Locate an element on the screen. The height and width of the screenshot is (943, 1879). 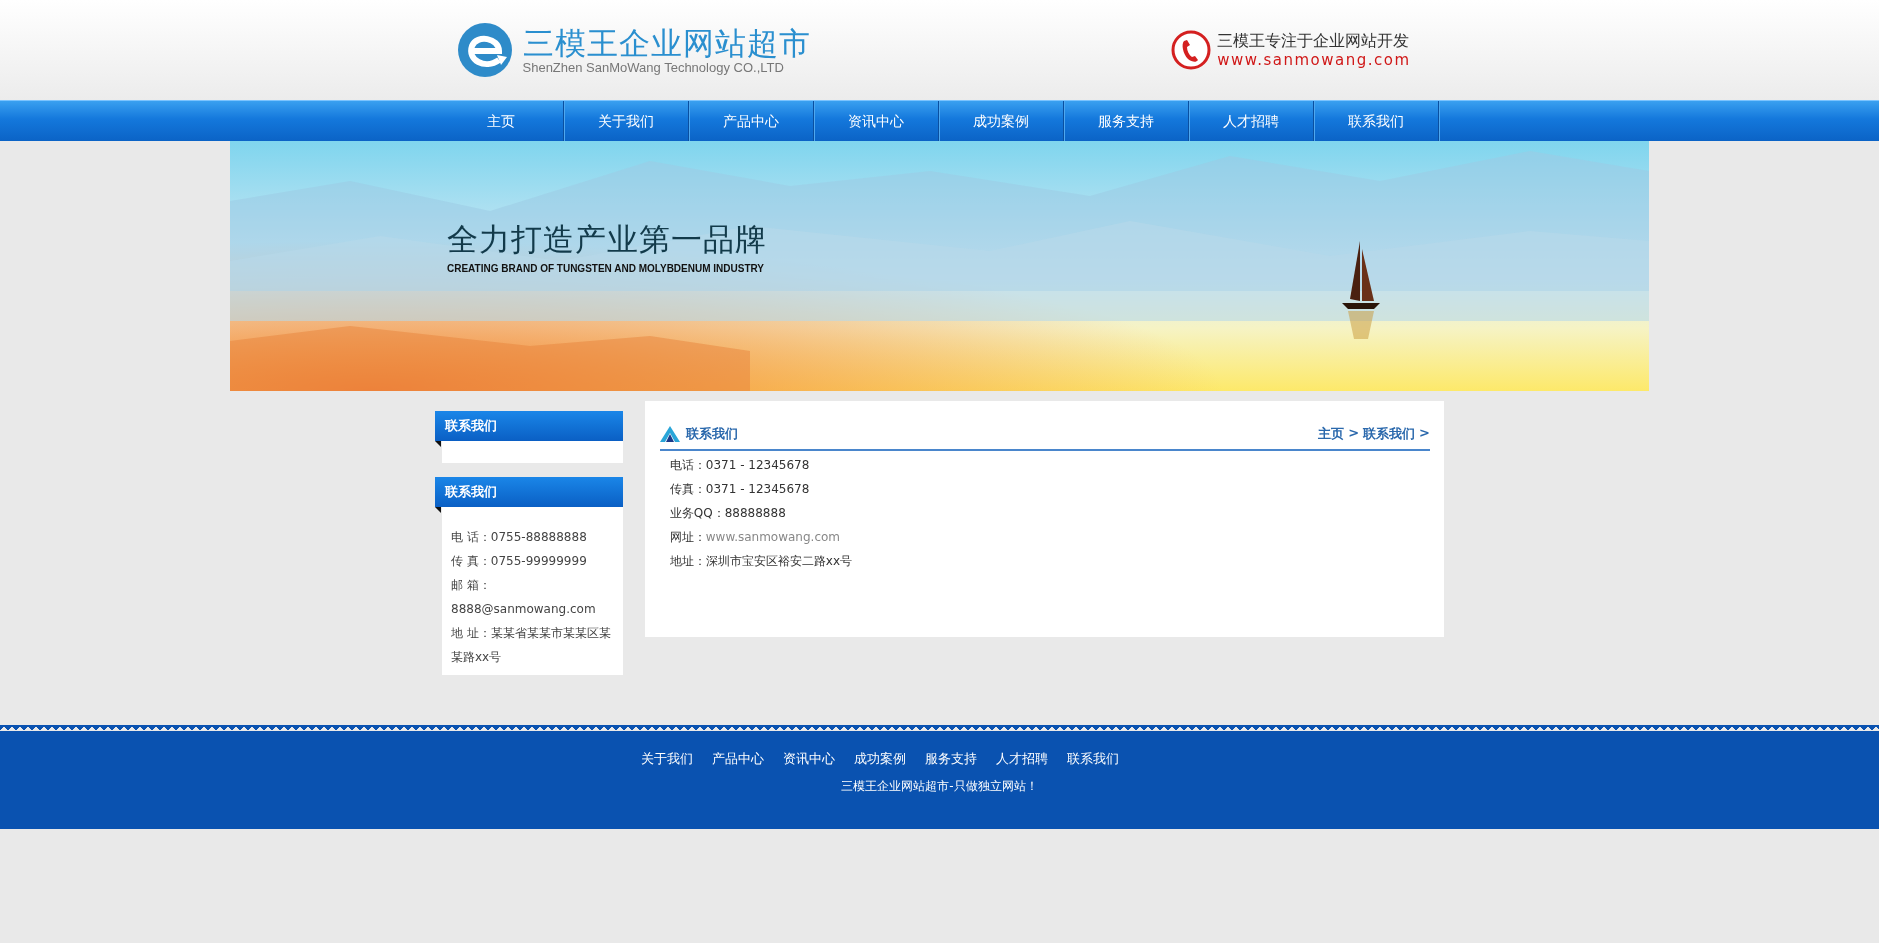
contact-line: 电话：0371 - 12345678 is located at coordinates (740, 465).